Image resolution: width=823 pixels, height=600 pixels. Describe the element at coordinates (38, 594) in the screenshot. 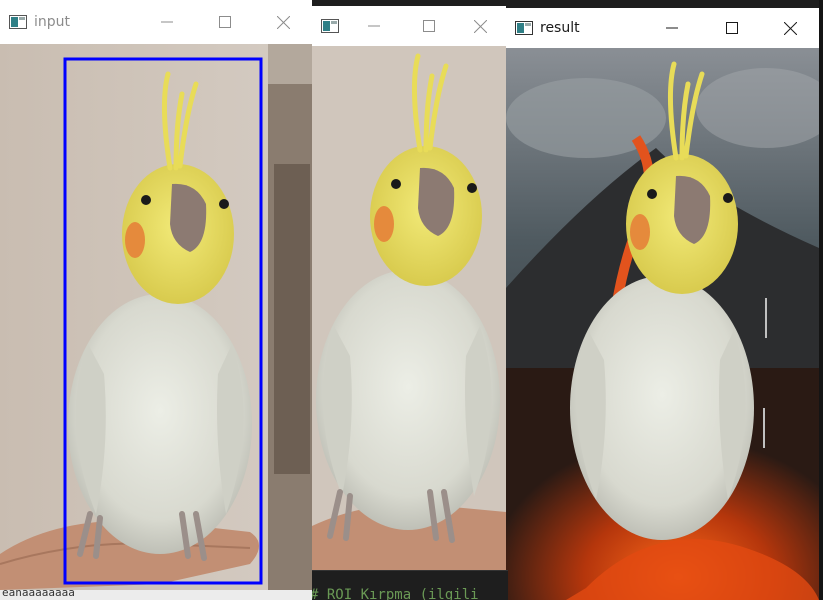

I see `terminal-text: eanaaaaaaaa` at that location.